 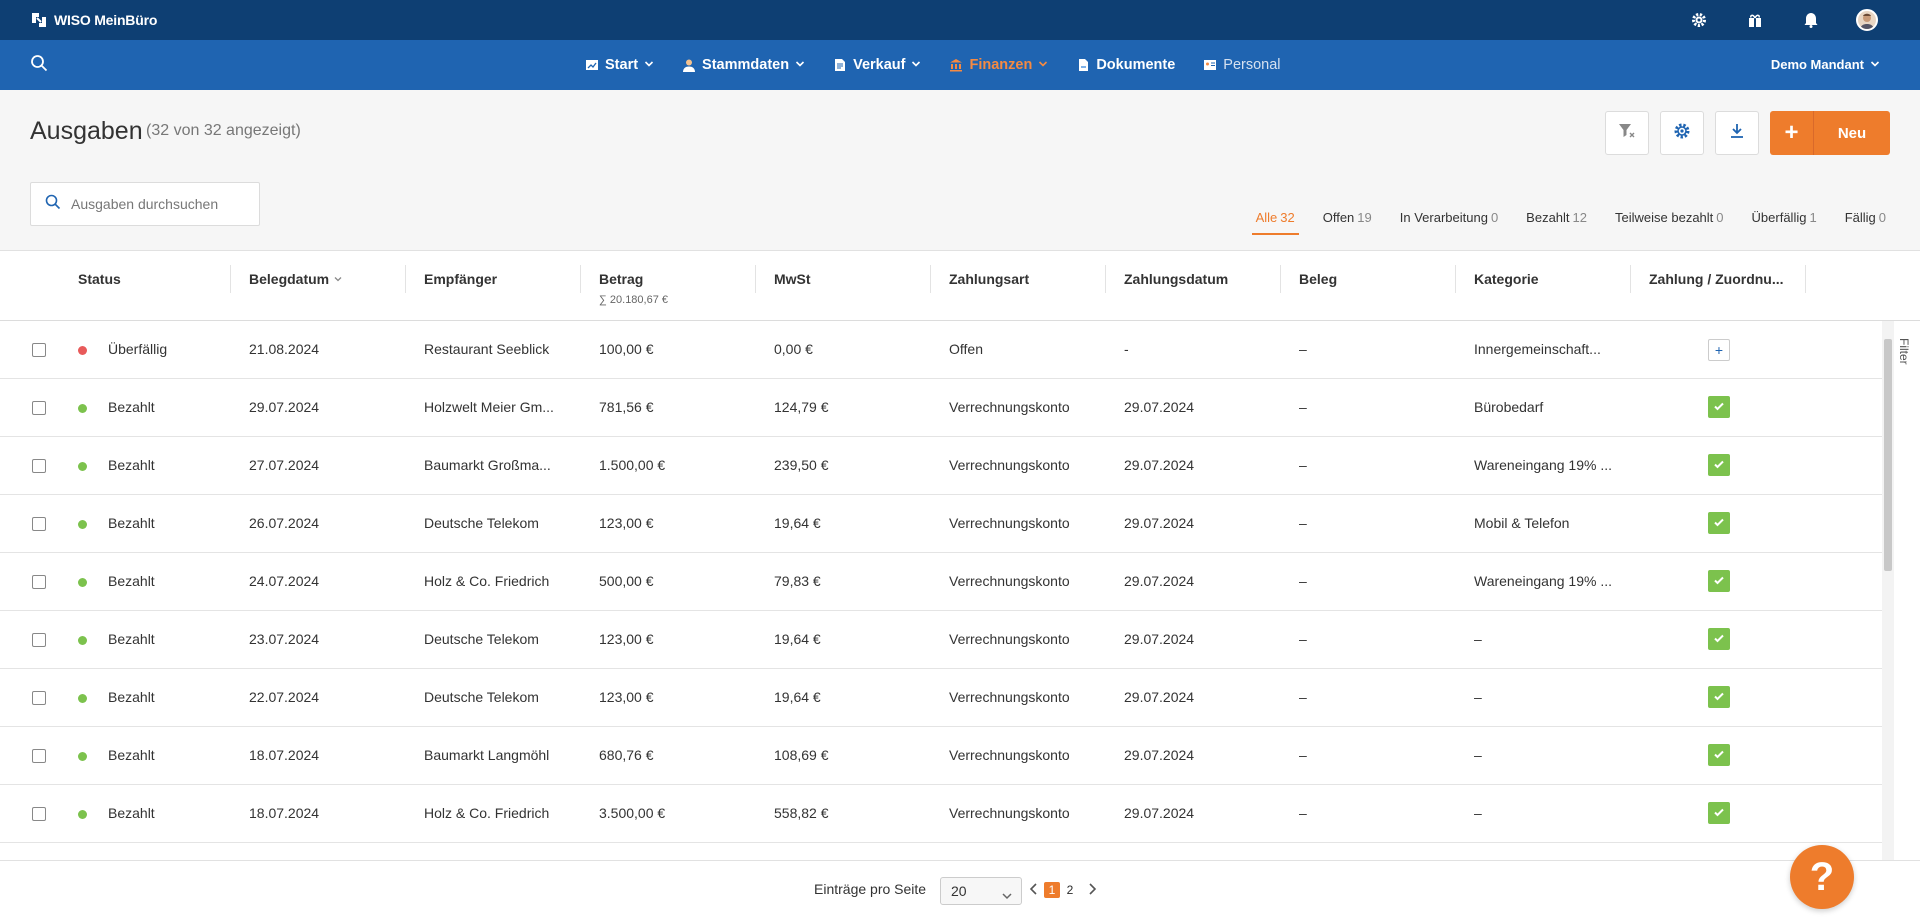 What do you see at coordinates (879, 65) in the screenshot?
I see `nav-item-label: Verkauf` at bounding box center [879, 65].